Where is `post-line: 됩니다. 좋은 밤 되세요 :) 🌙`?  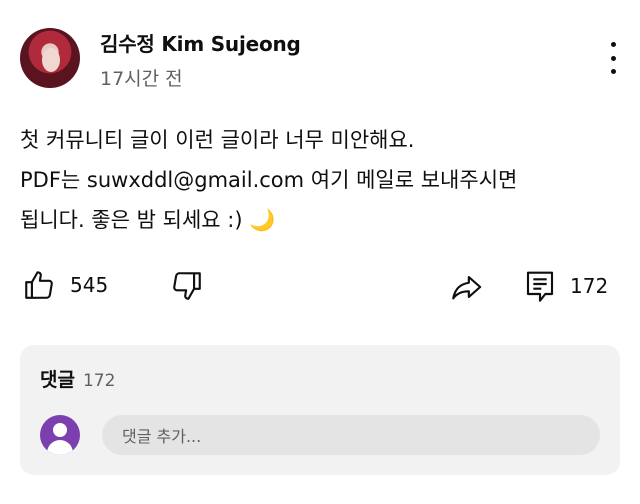 post-line: 됩니다. 좋은 밤 되세요 :) 🌙 is located at coordinates (148, 220).